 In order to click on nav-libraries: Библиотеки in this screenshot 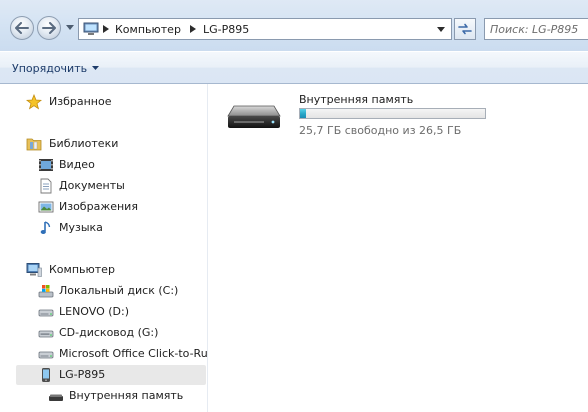, I will do `click(111, 144)`.